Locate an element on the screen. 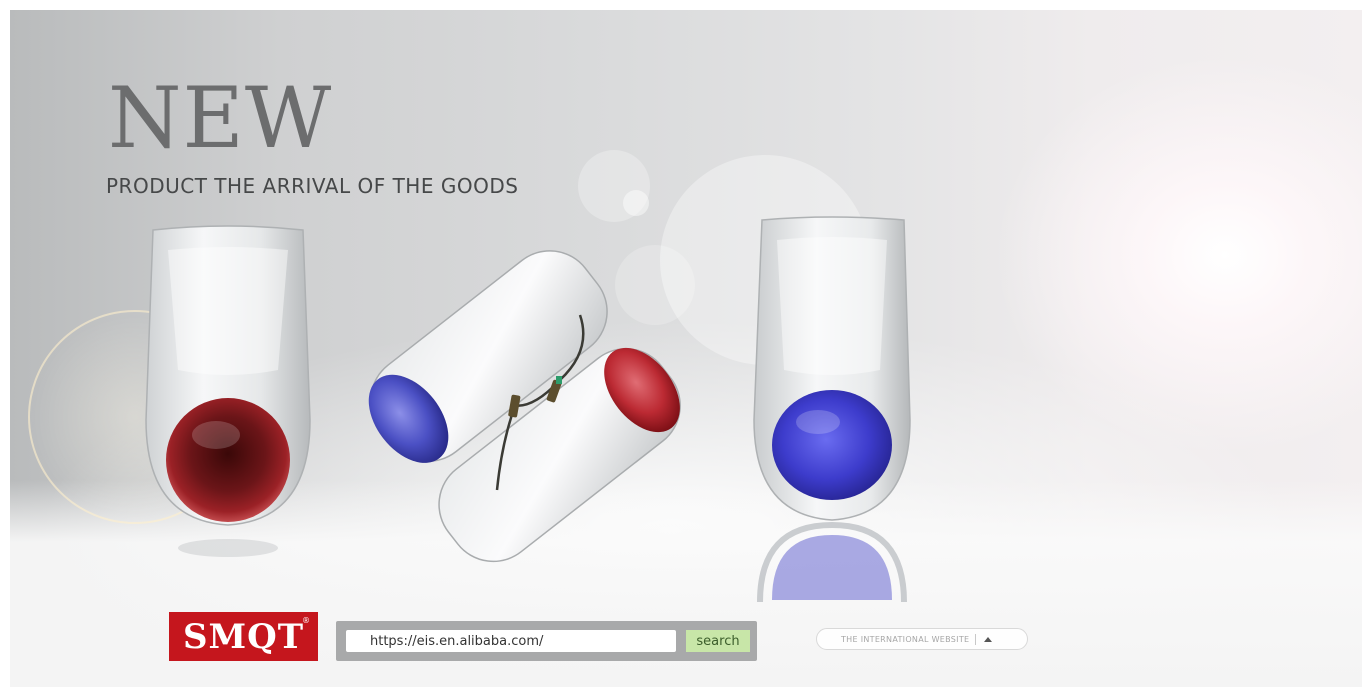  international-website-label: THE INTERNATIONAL WEBSITE is located at coordinates (905, 639).